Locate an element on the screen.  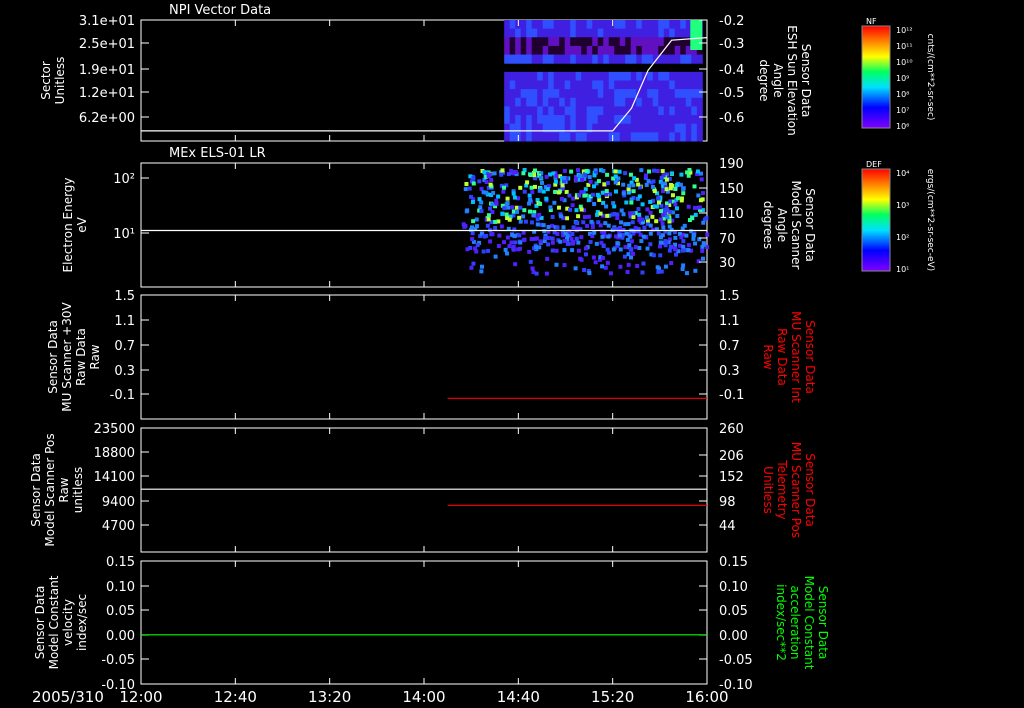
right-axis-label-line: Sensor Data is located at coordinates (810, 225).